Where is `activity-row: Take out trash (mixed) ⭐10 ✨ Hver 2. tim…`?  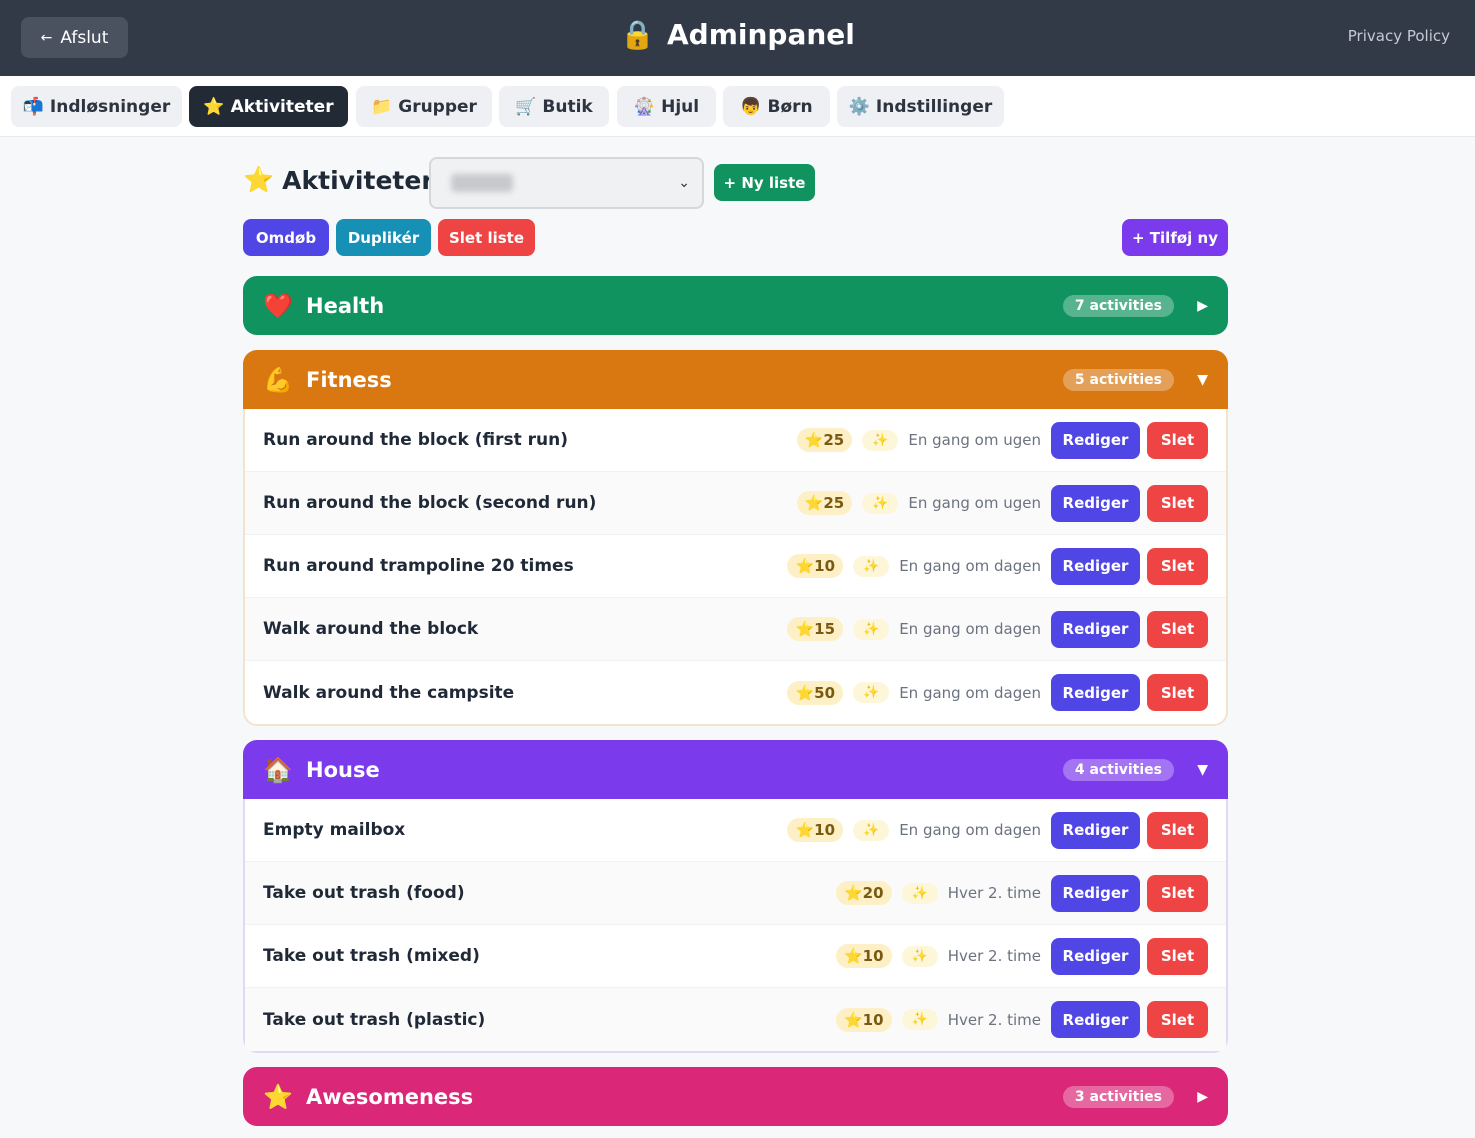 activity-row: Take out trash (mixed) ⭐10 ✨ Hver 2. tim… is located at coordinates (735, 956).